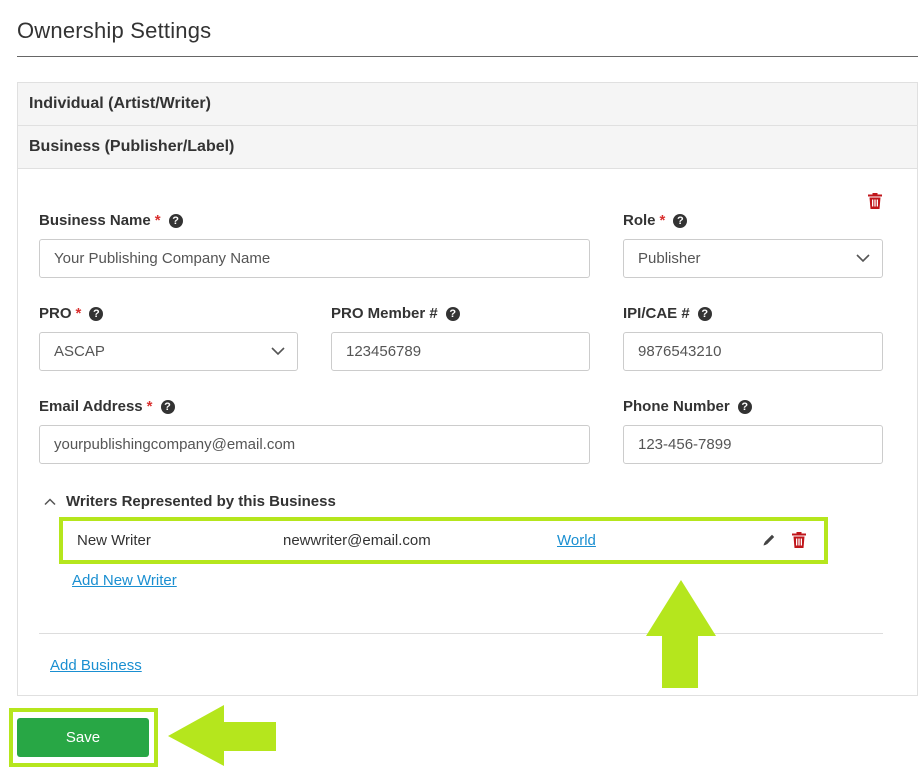 This screenshot has width=918, height=769. Describe the element at coordinates (461, 633) in the screenshot. I see `section-divider` at that location.